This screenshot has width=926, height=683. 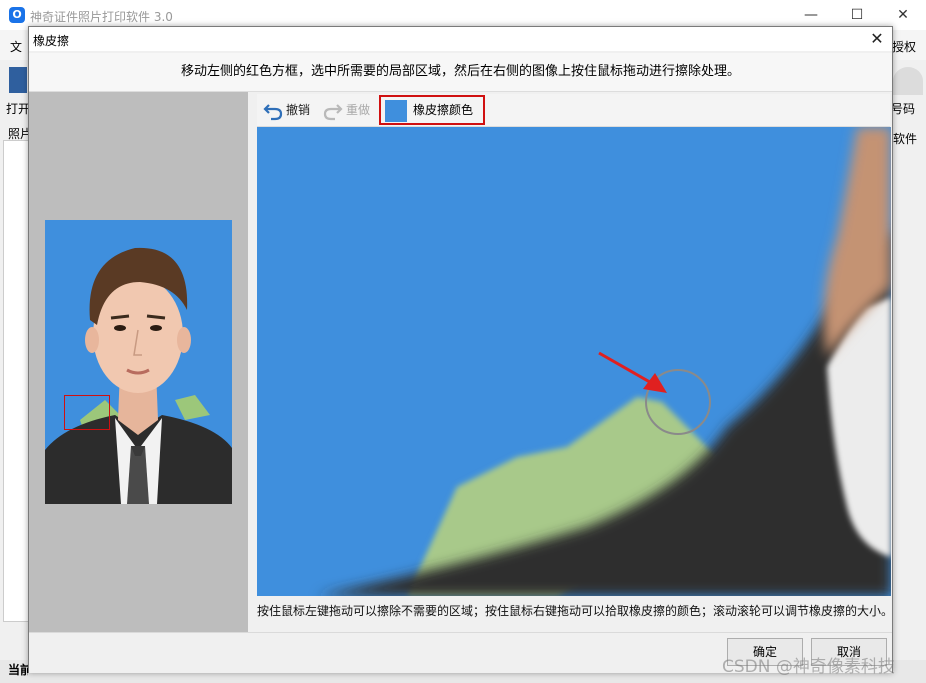 I want to click on portrait-thumbnail, so click(x=138, y=362).